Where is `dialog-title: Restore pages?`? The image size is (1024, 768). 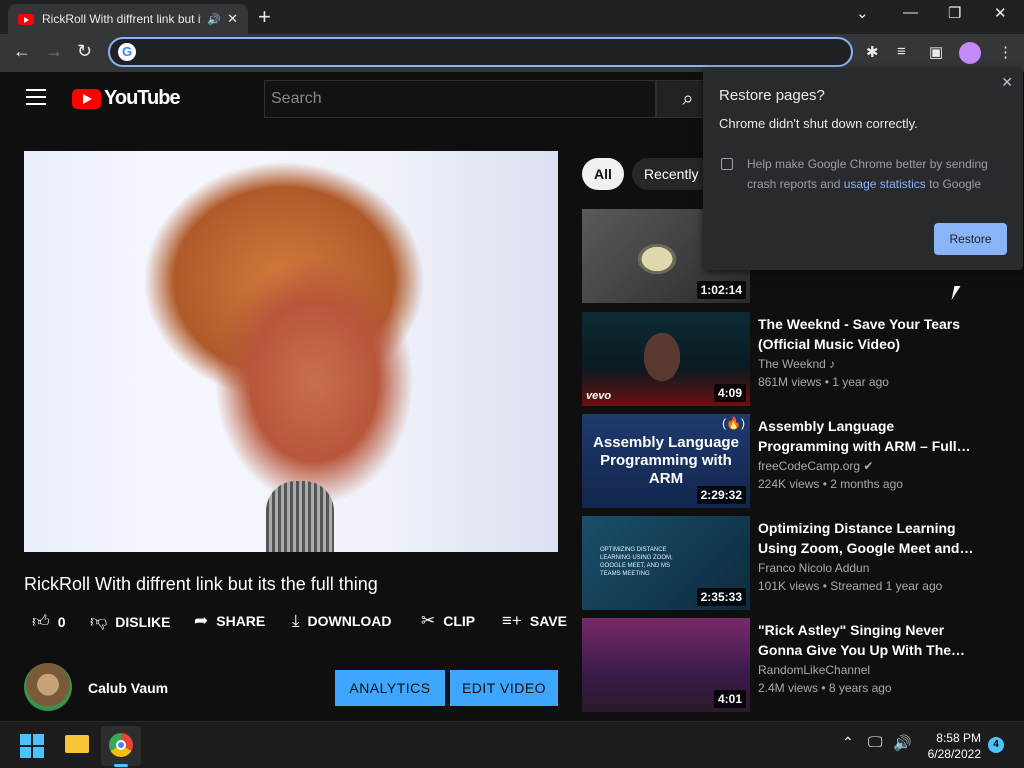
dialog-title: Restore pages? is located at coordinates (772, 95).